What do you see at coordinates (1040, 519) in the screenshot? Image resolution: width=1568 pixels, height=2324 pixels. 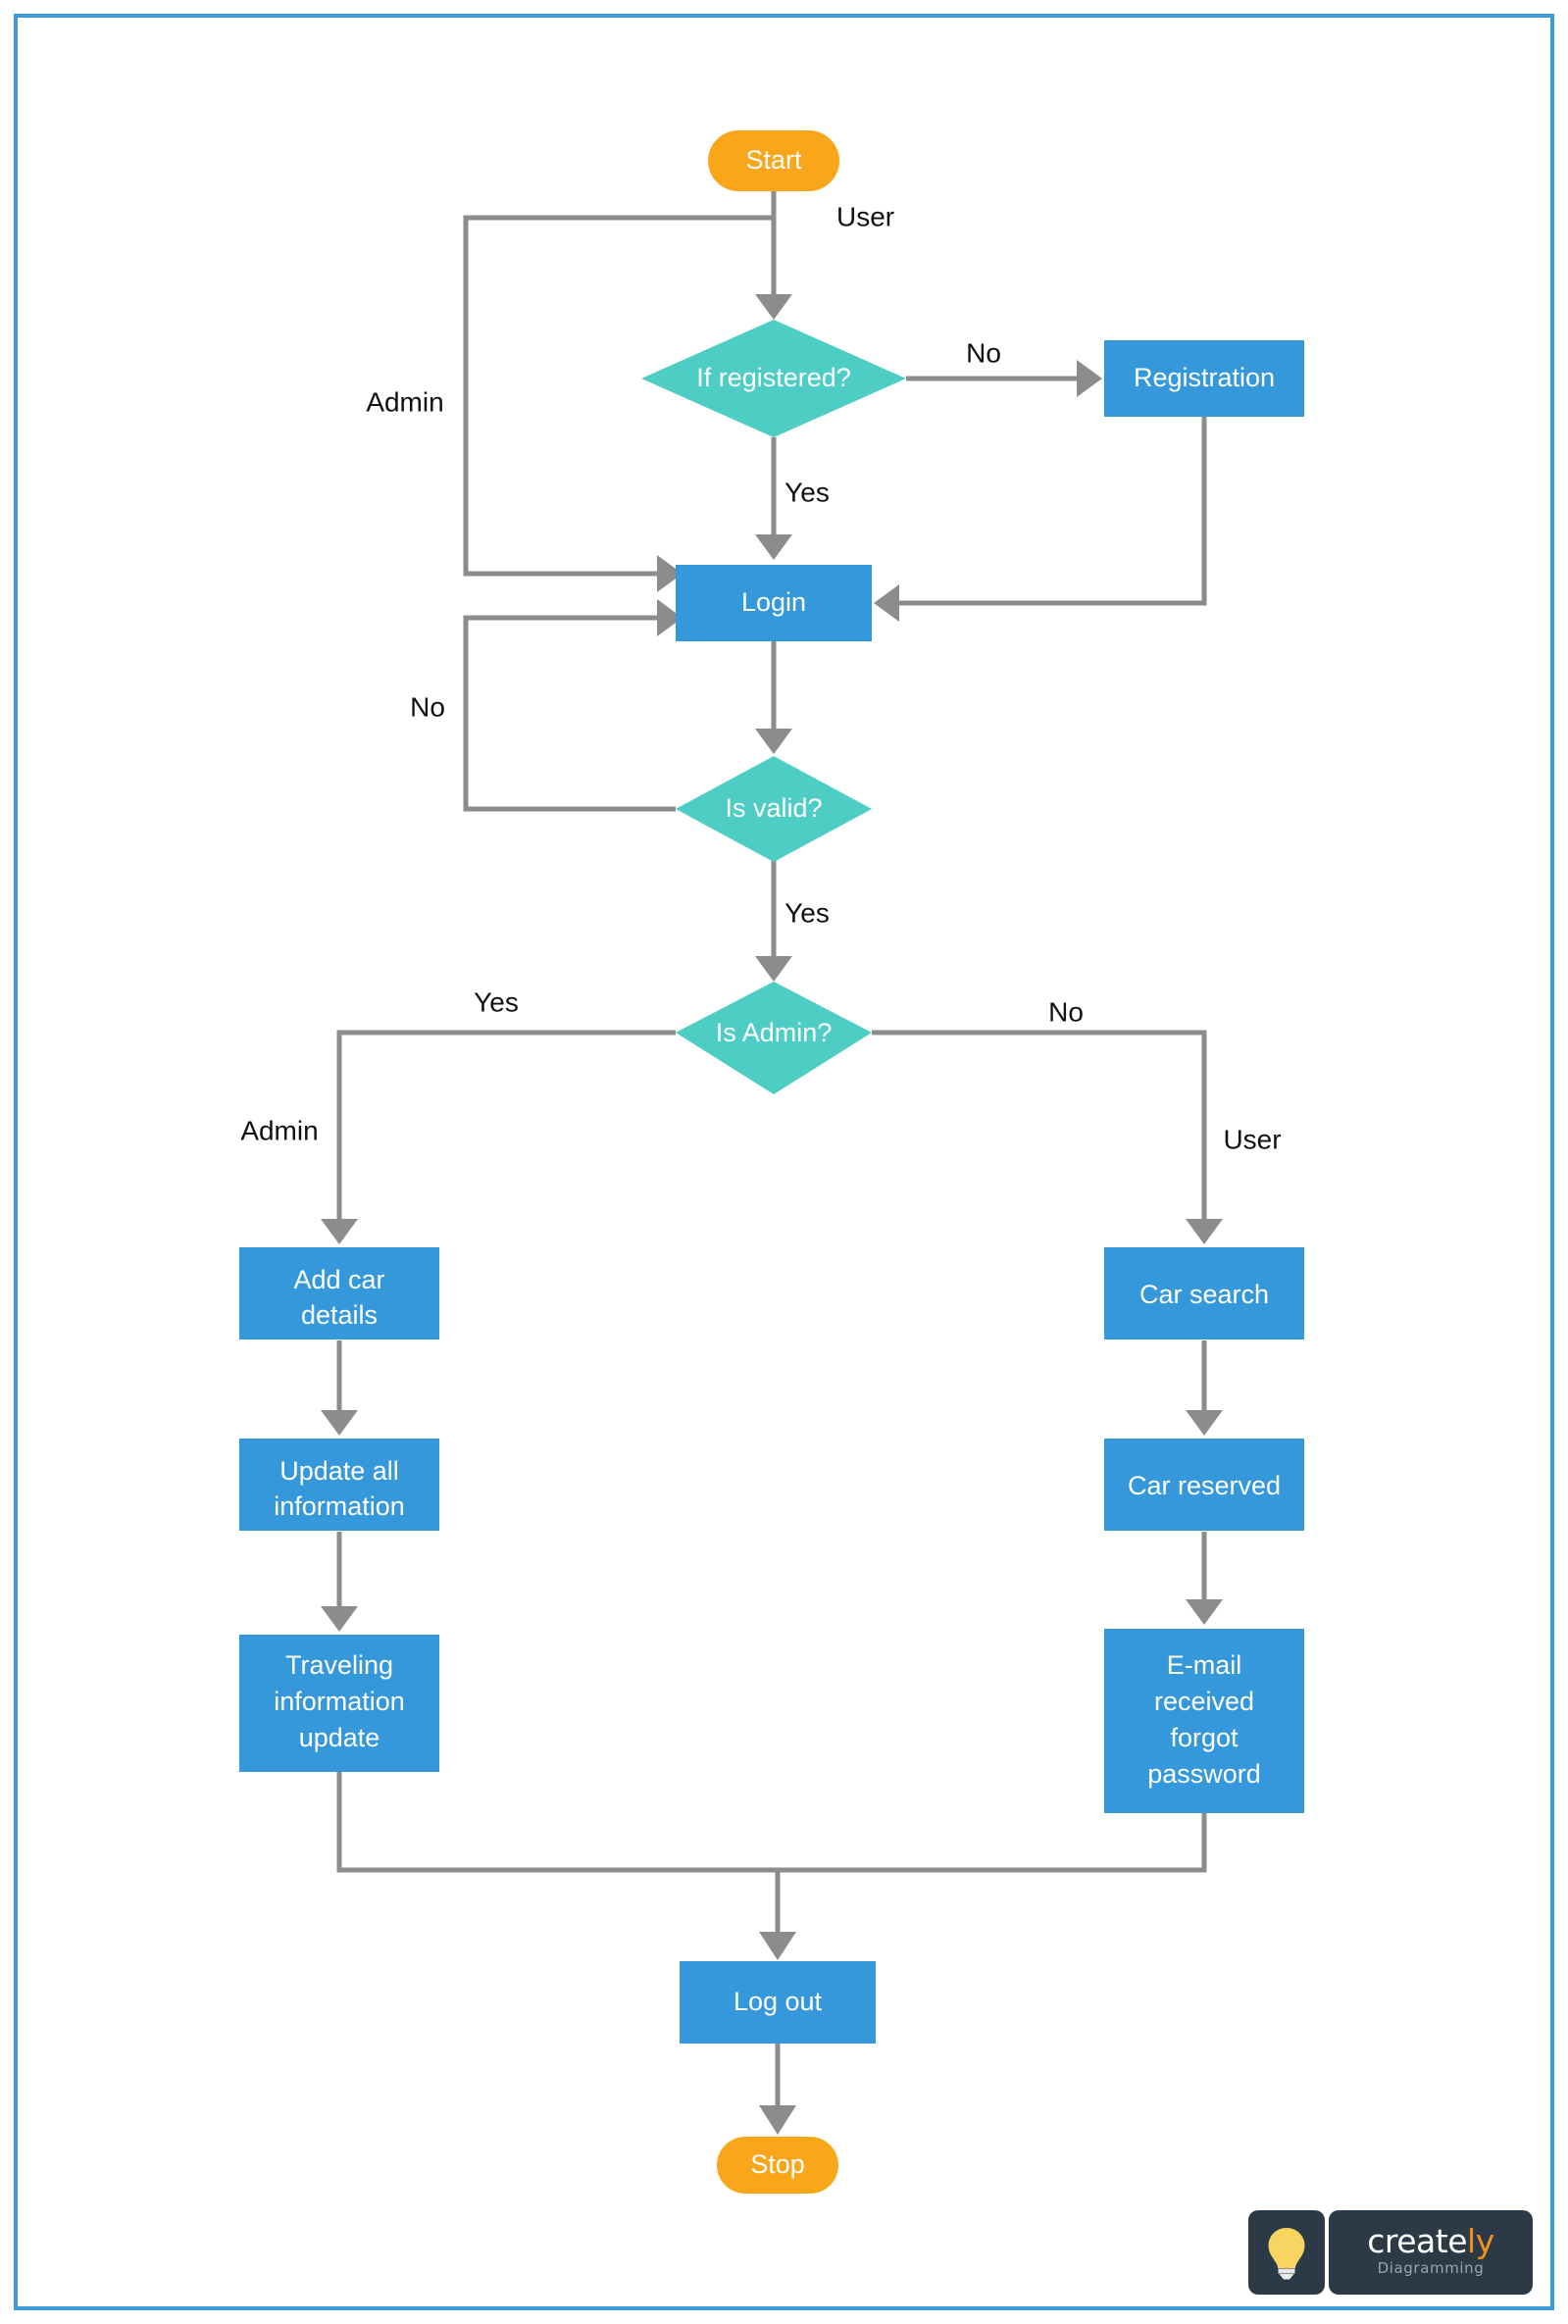 I see `edge-registration-to-login` at bounding box center [1040, 519].